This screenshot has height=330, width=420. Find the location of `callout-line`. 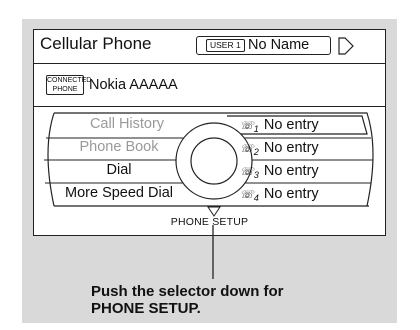

callout-line is located at coordinates (213, 252).